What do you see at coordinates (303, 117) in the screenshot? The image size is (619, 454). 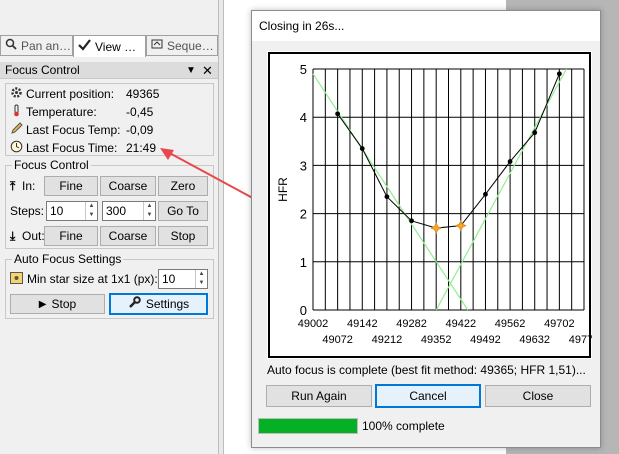 I see `y-tick-label: 4` at bounding box center [303, 117].